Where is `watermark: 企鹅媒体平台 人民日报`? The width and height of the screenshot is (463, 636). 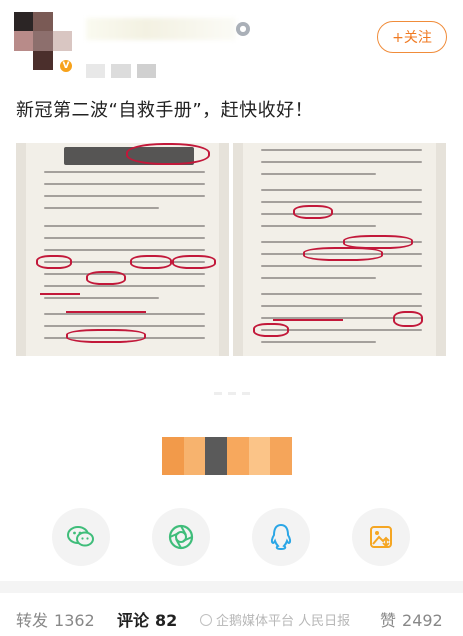
watermark: 企鹅媒体平台 人民日报 is located at coordinates (275, 619).